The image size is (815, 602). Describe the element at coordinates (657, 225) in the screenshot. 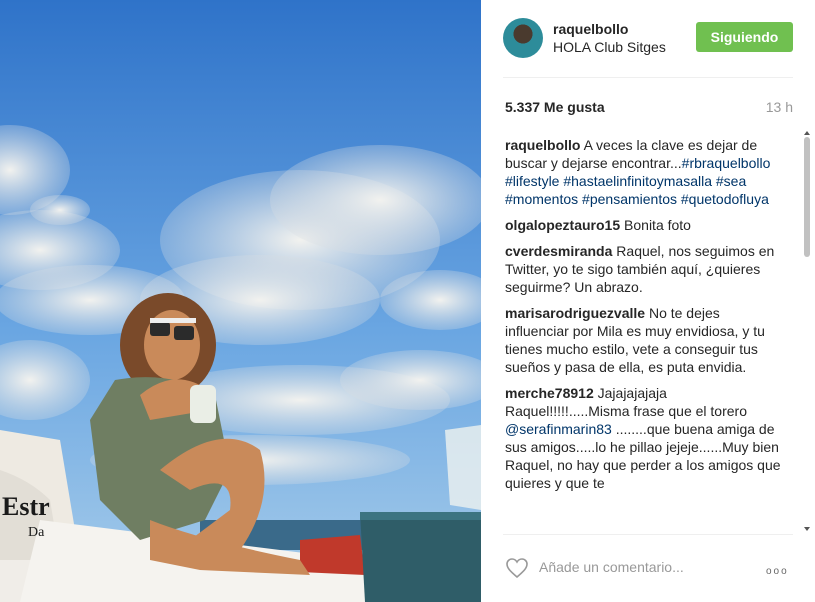

I see `comment-text: Bonita foto` at that location.